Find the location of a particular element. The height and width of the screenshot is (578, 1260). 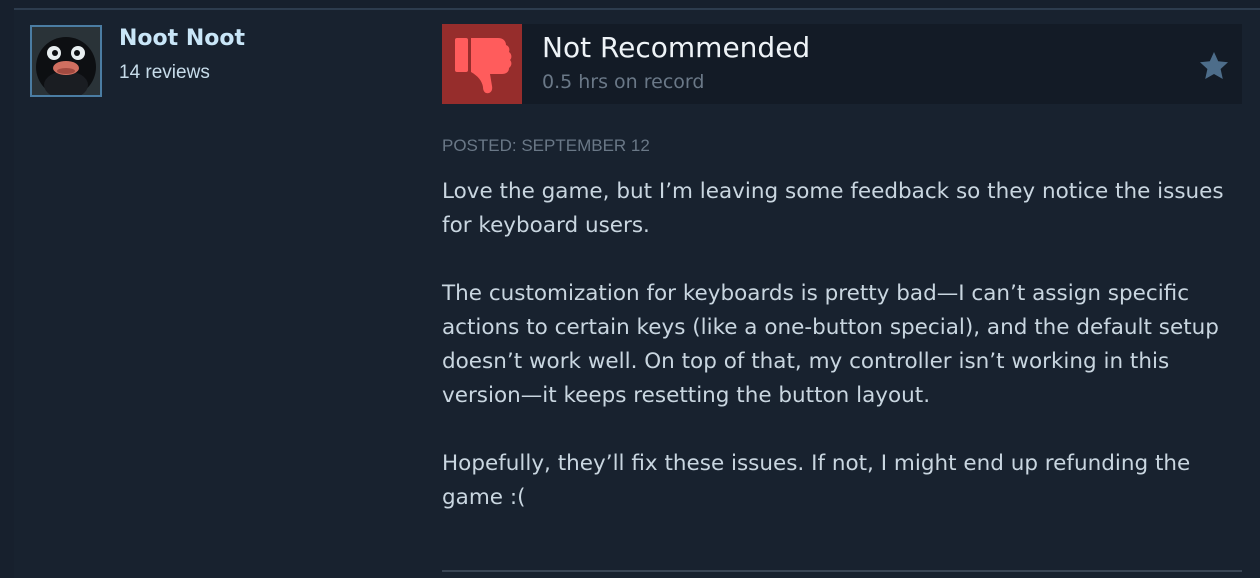

review-verdict-header: Not Recommended 0.5 hrs on record is located at coordinates (842, 64).